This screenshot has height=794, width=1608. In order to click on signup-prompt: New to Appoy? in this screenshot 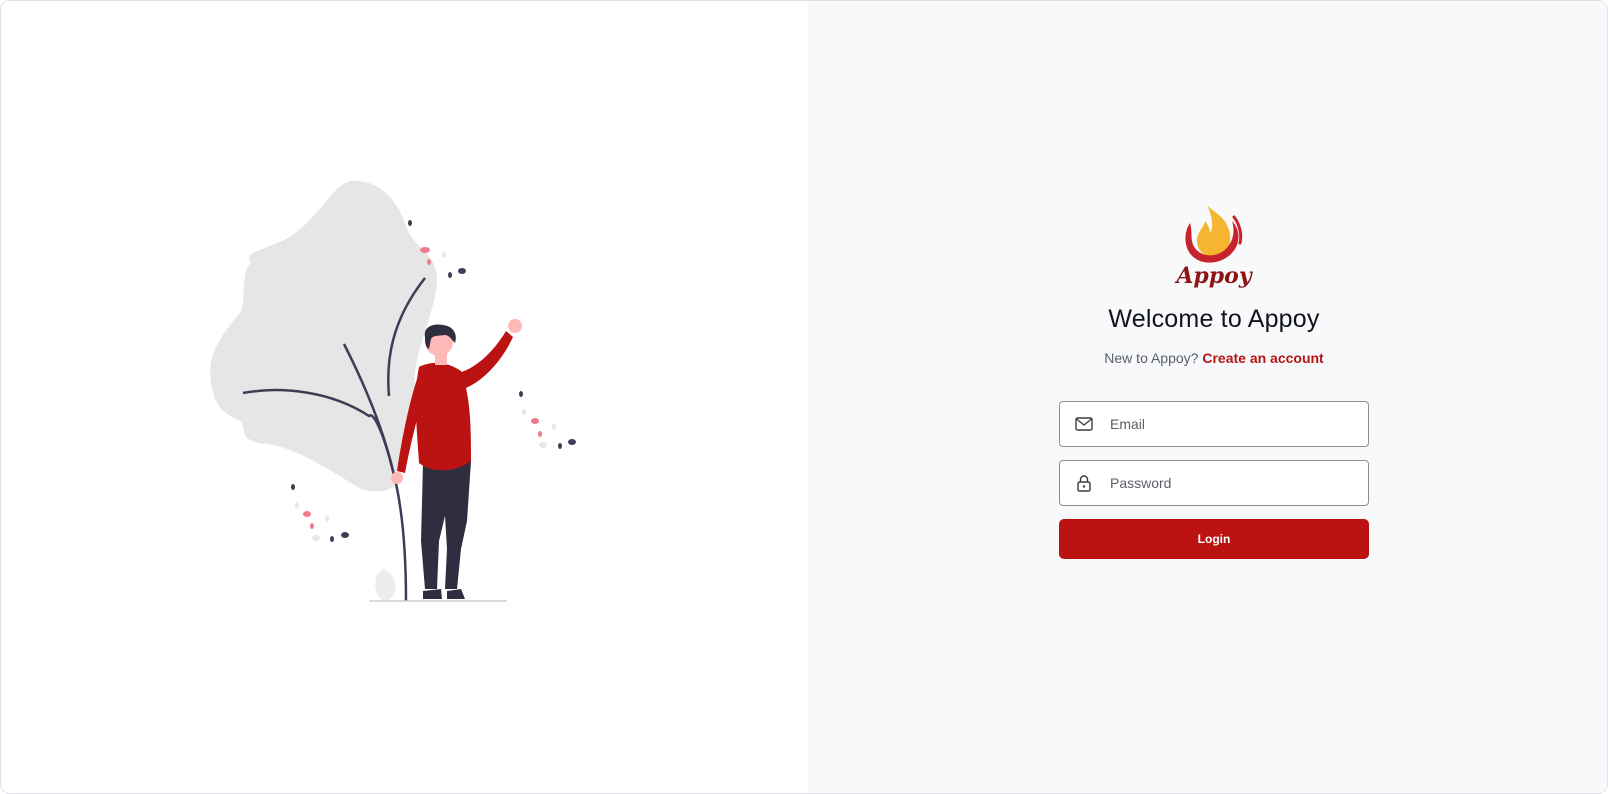, I will do `click(1151, 358)`.